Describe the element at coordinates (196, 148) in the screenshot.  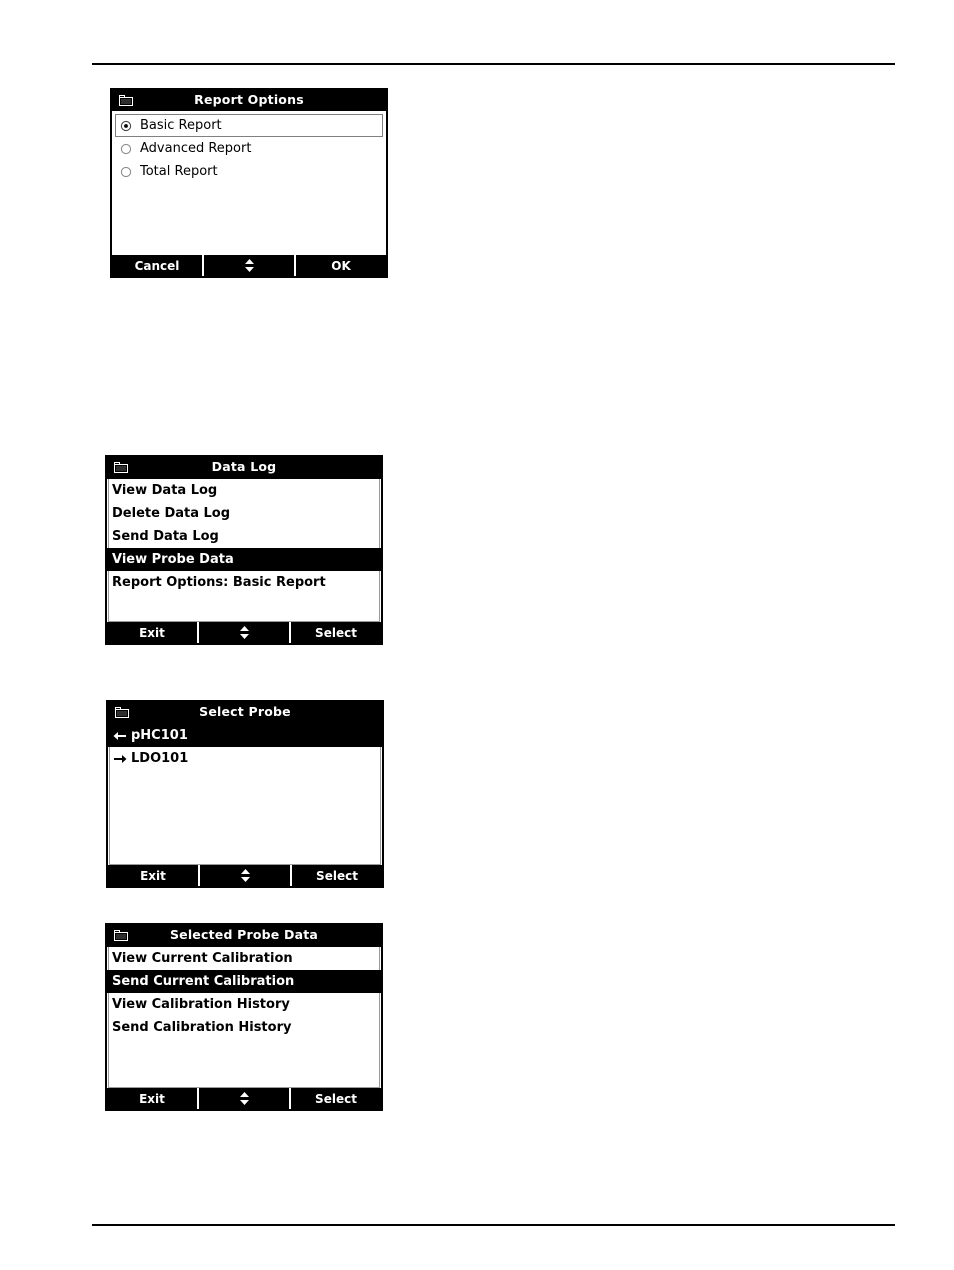
I see `radio-option-label: Advanced Report` at that location.